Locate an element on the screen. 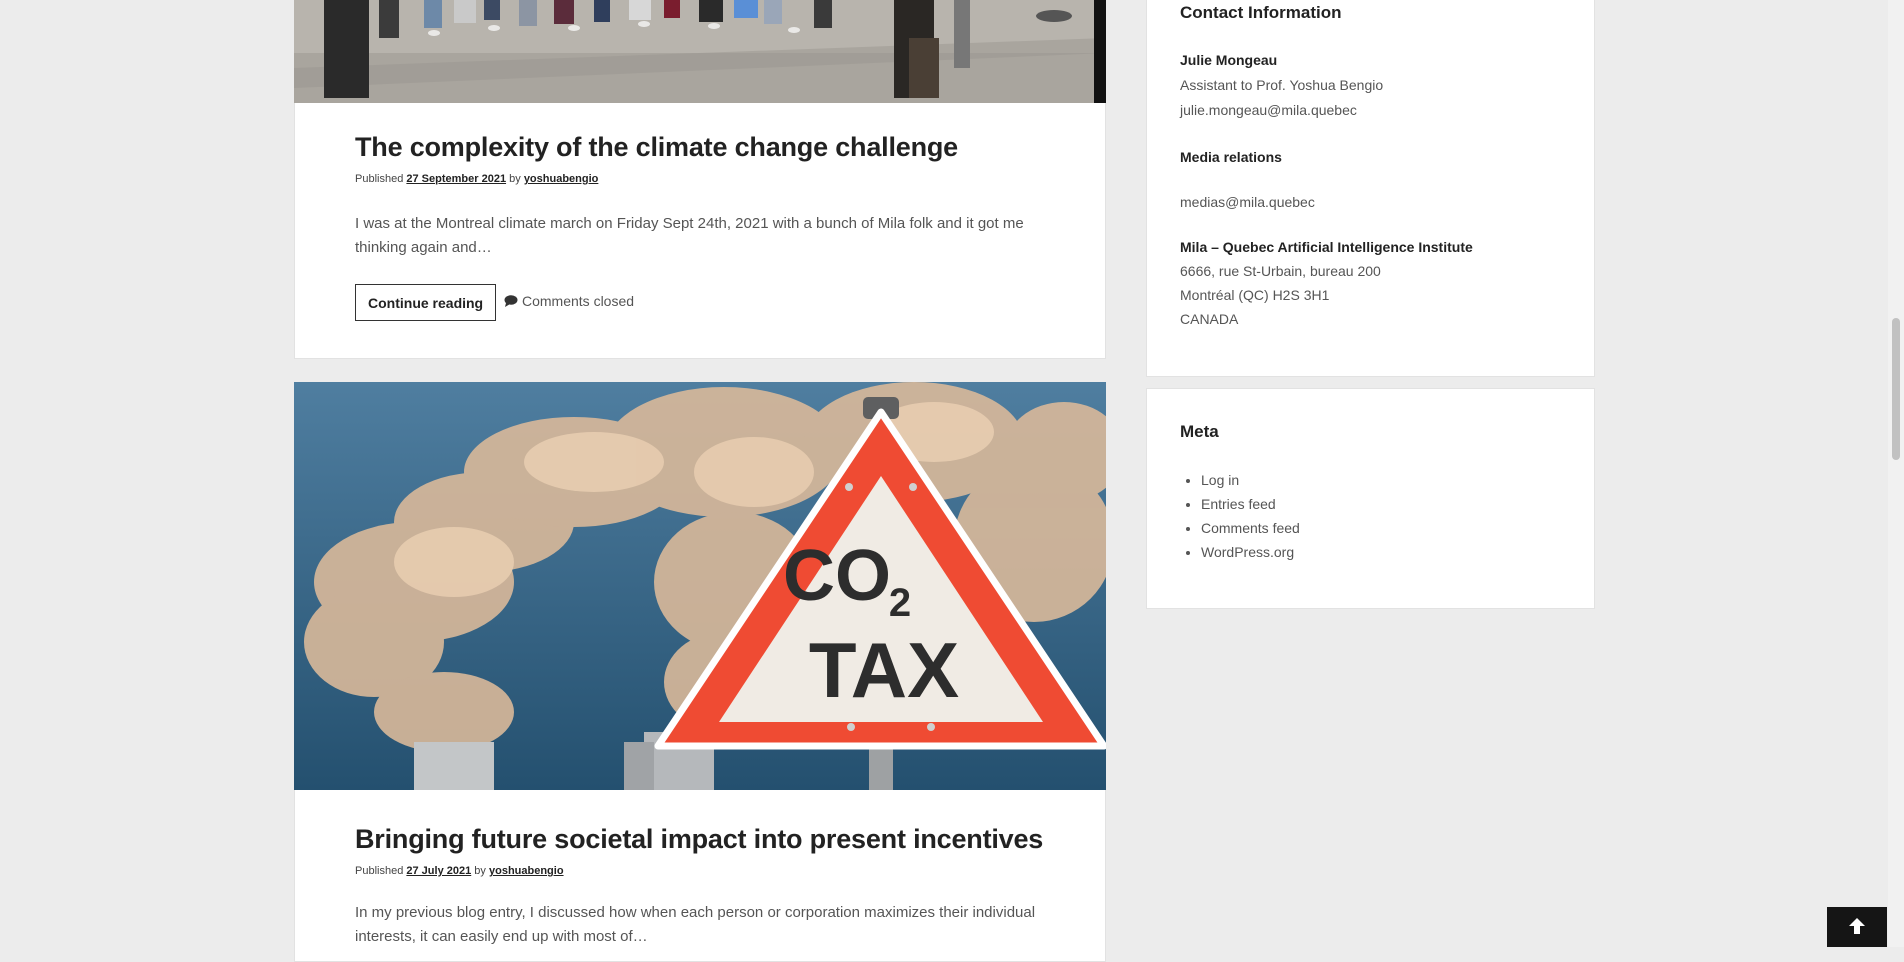 The image size is (1904, 962). post-date-link: 27 September 2021 is located at coordinates (456, 179).